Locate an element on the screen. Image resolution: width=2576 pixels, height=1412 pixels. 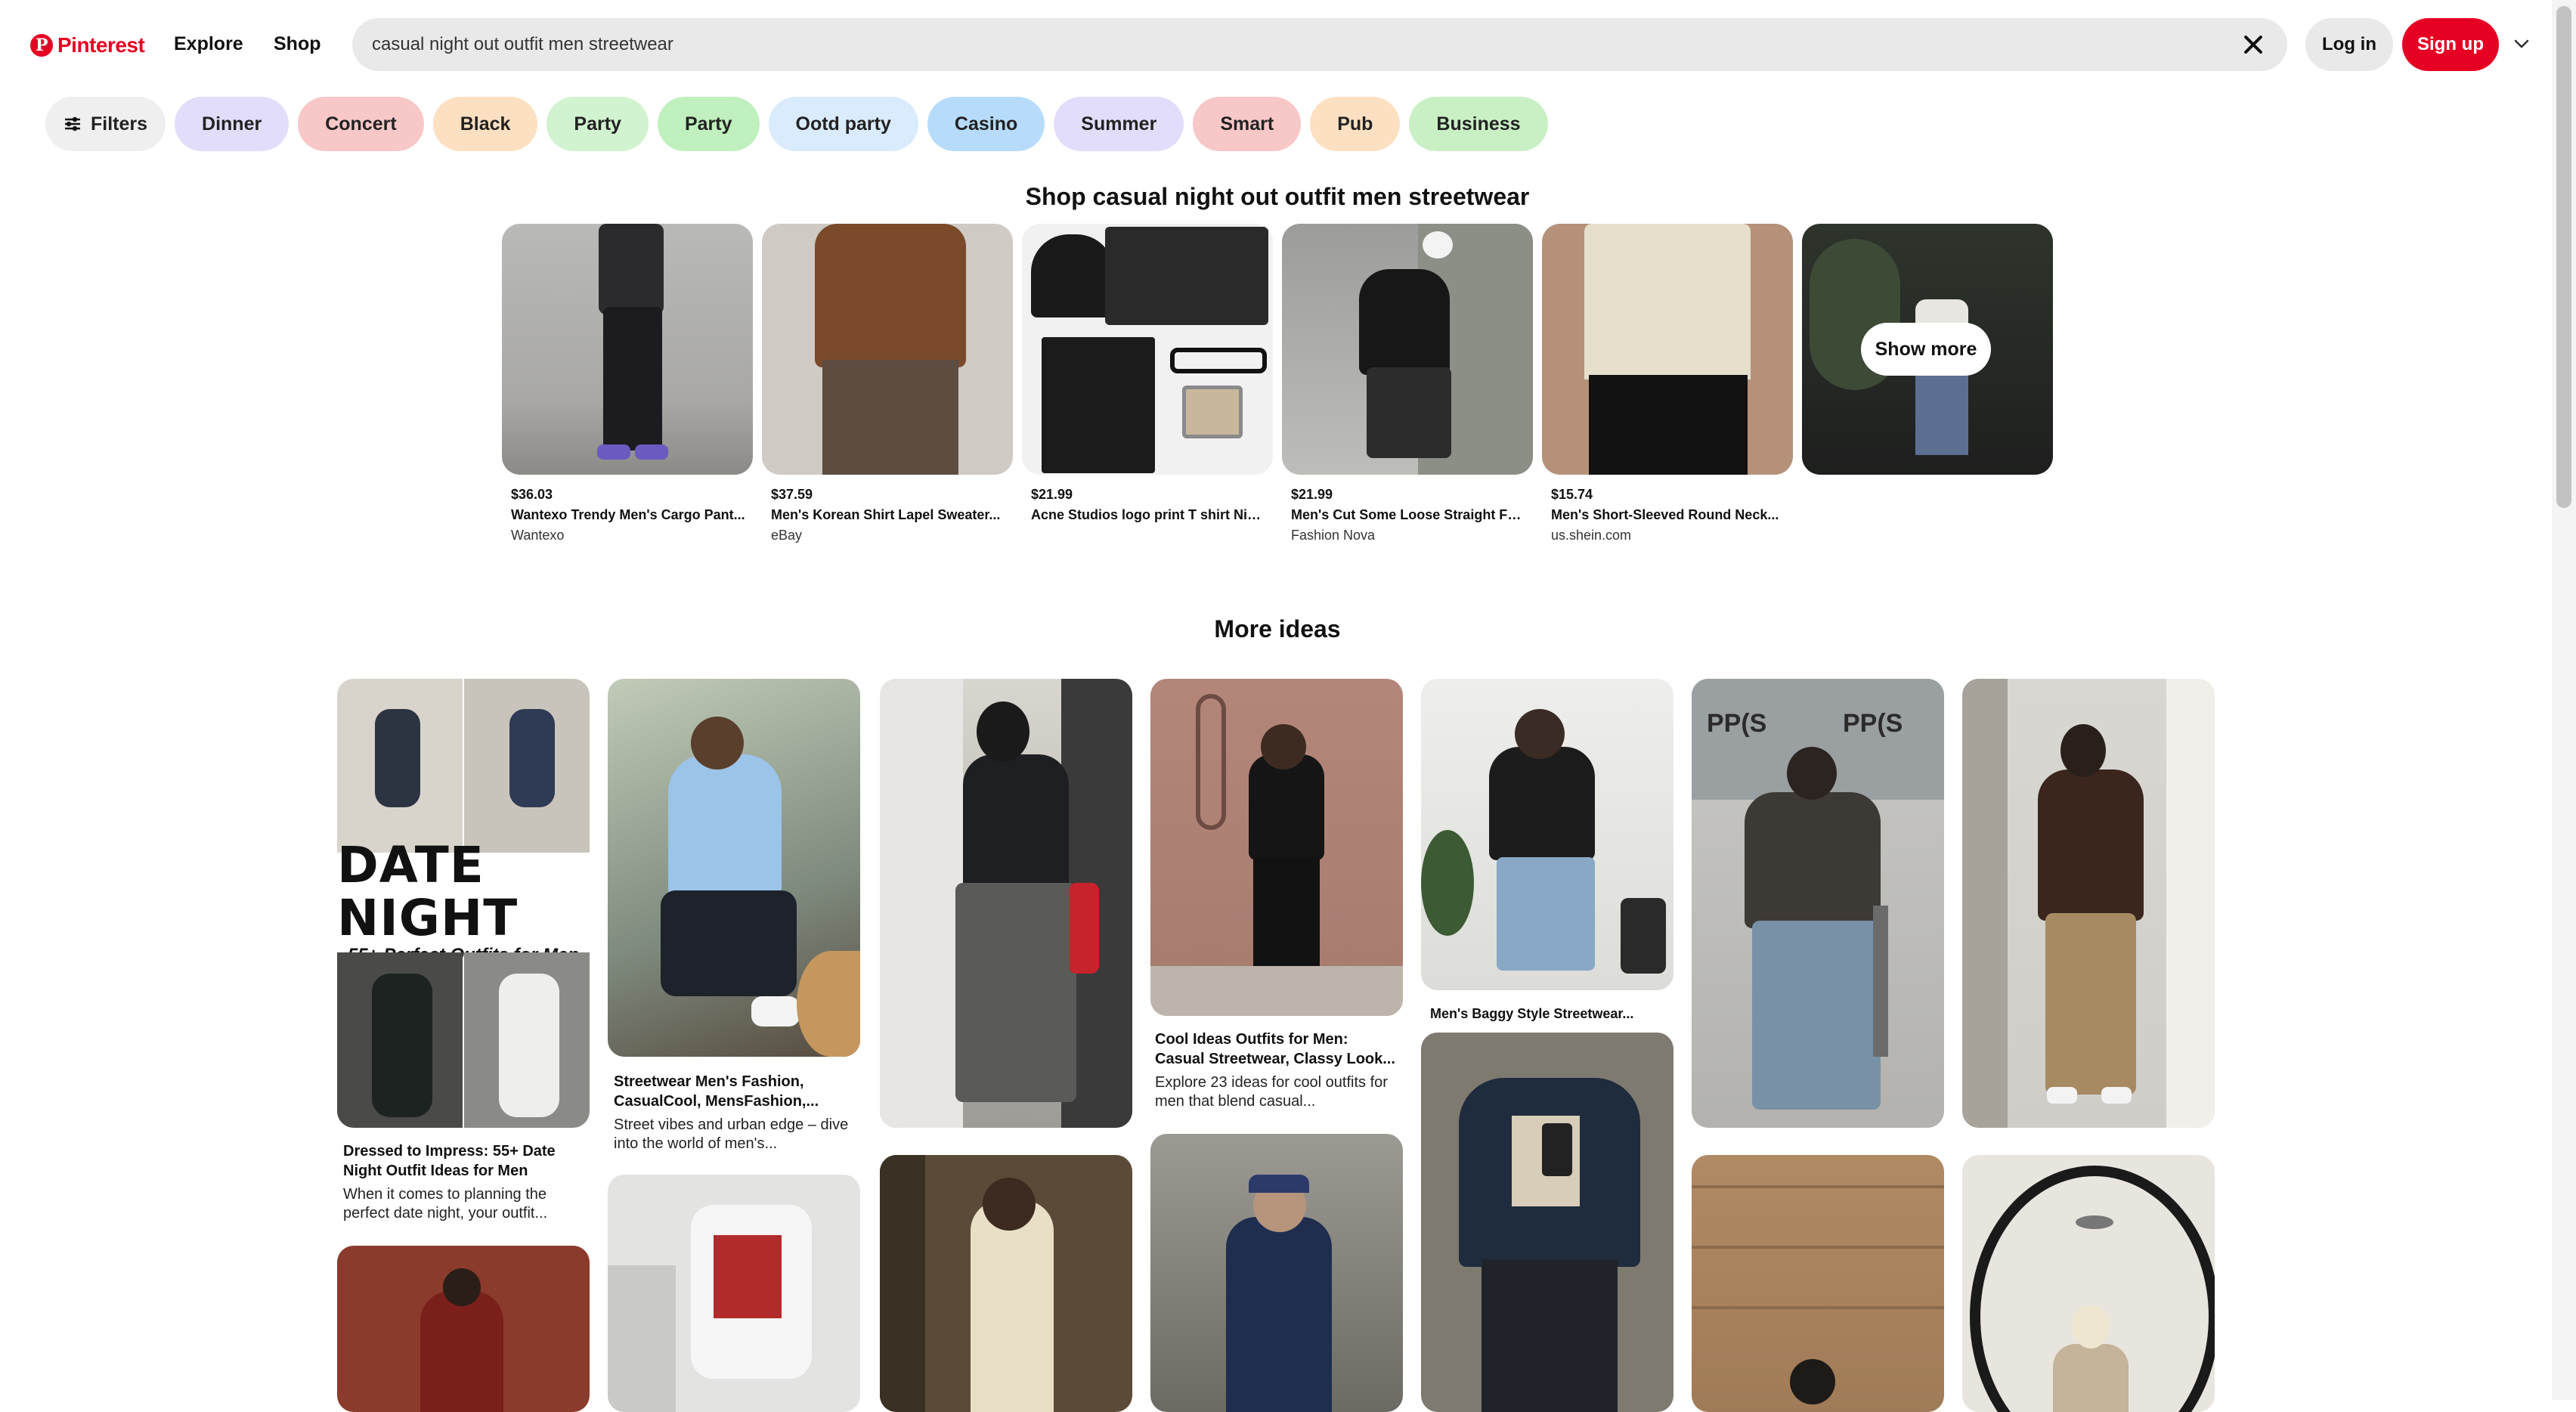
chip-casino: Casino is located at coordinates (986, 124).